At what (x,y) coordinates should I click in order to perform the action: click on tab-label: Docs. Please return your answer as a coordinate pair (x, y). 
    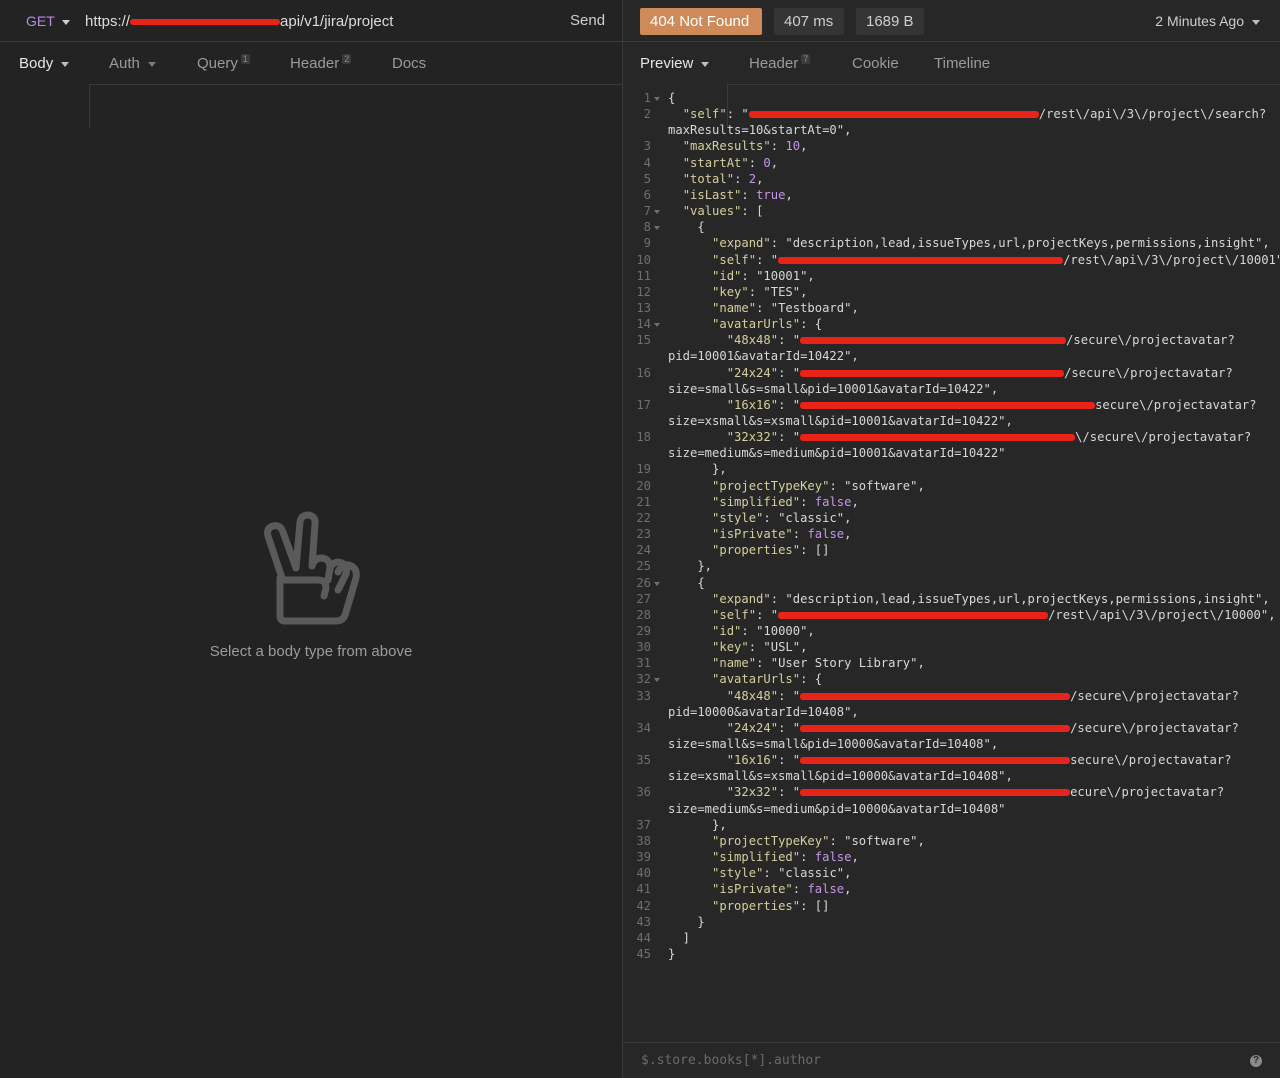
    Looking at the image, I should click on (409, 63).